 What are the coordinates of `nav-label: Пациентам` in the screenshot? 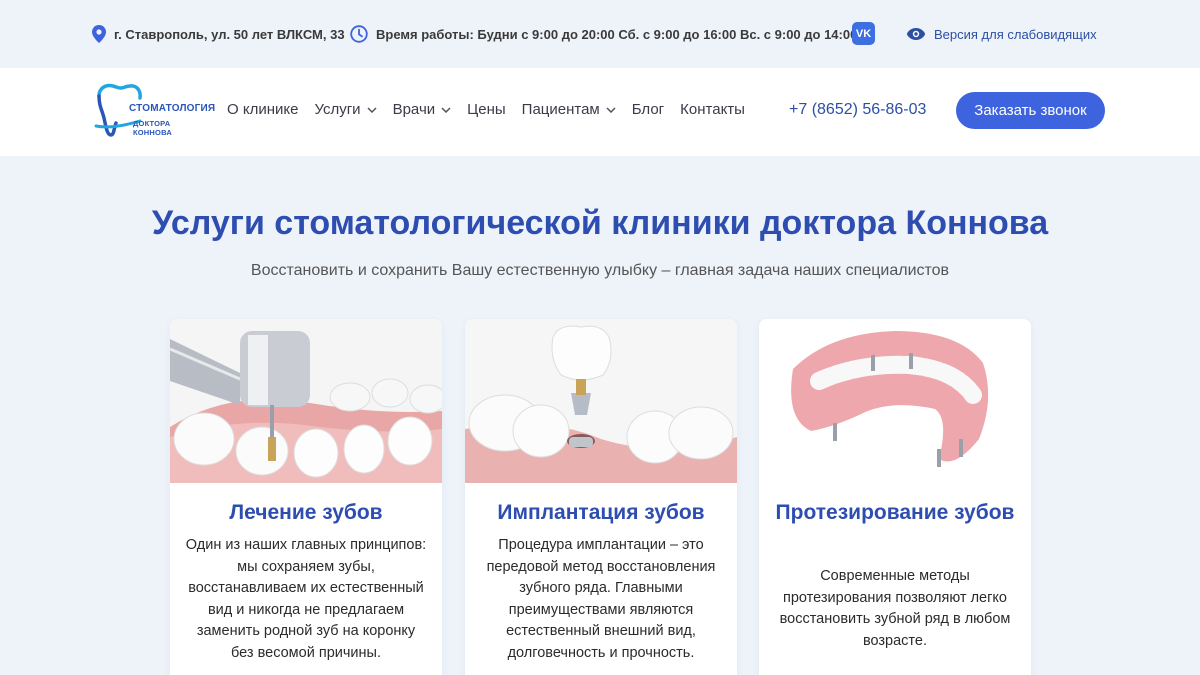 It's located at (560, 109).